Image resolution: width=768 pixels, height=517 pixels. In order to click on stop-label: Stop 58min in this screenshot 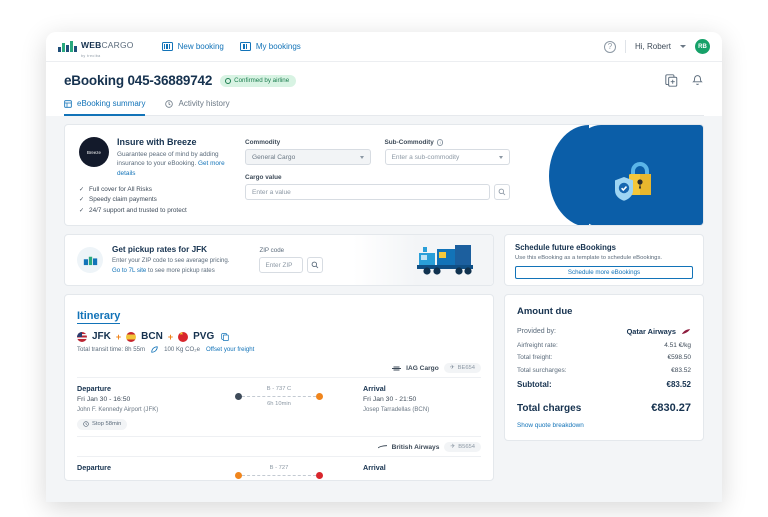, I will do `click(107, 424)`.